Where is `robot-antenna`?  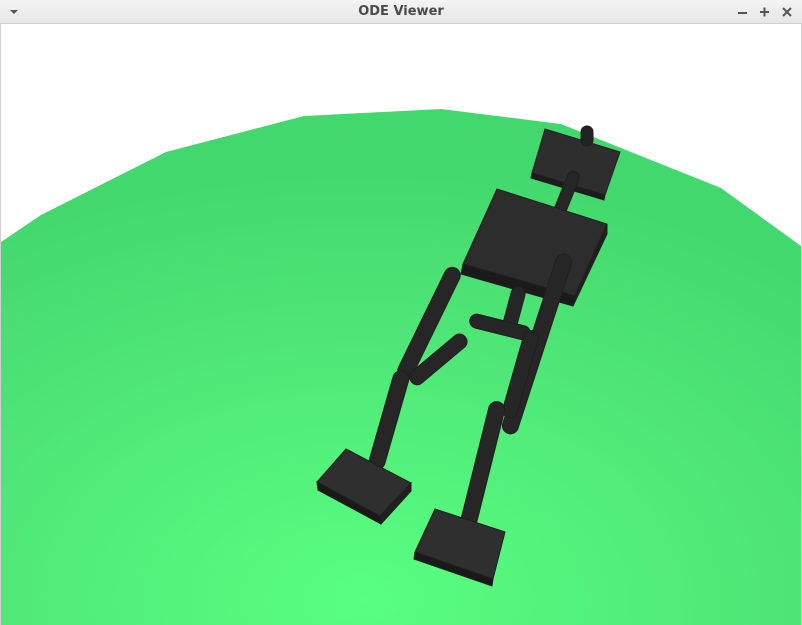 robot-antenna is located at coordinates (587, 136).